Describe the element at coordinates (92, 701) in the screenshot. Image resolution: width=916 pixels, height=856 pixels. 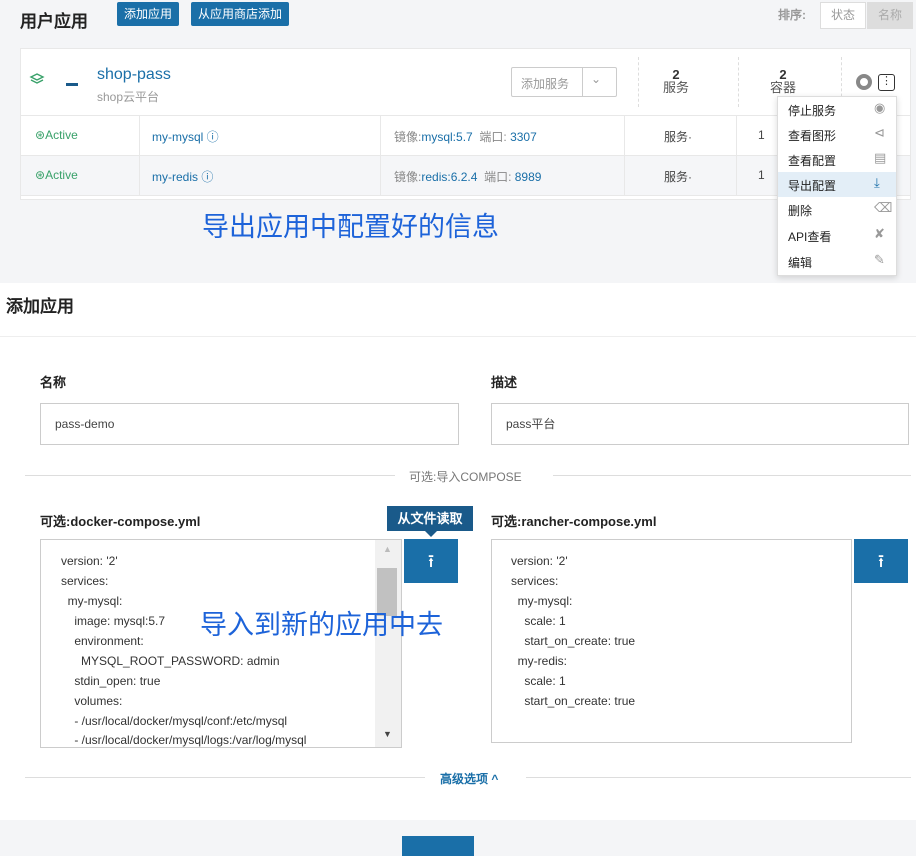
I see `code-line: volumes:` at that location.